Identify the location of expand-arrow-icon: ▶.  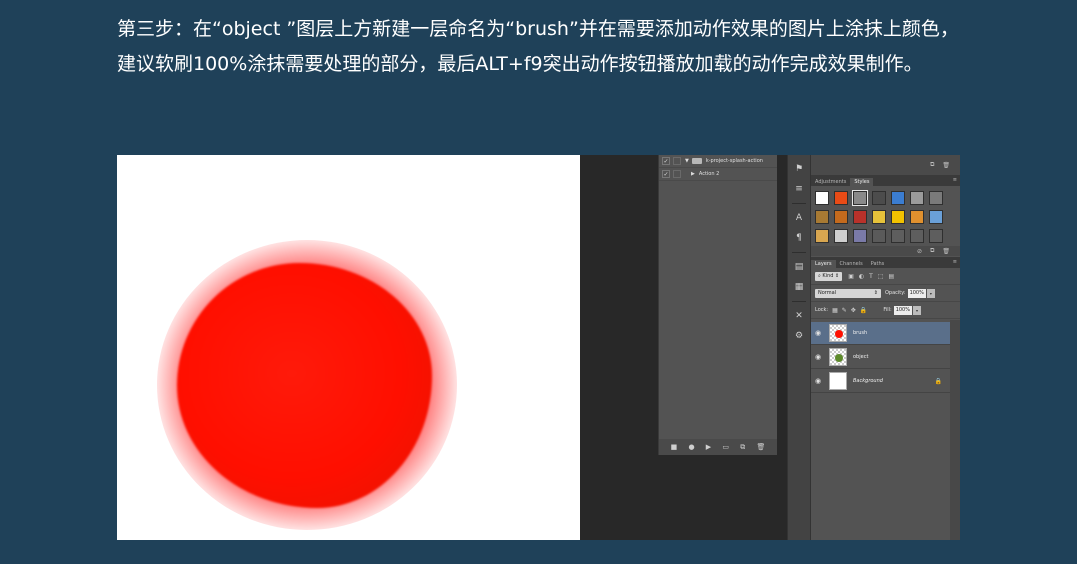
(693, 174).